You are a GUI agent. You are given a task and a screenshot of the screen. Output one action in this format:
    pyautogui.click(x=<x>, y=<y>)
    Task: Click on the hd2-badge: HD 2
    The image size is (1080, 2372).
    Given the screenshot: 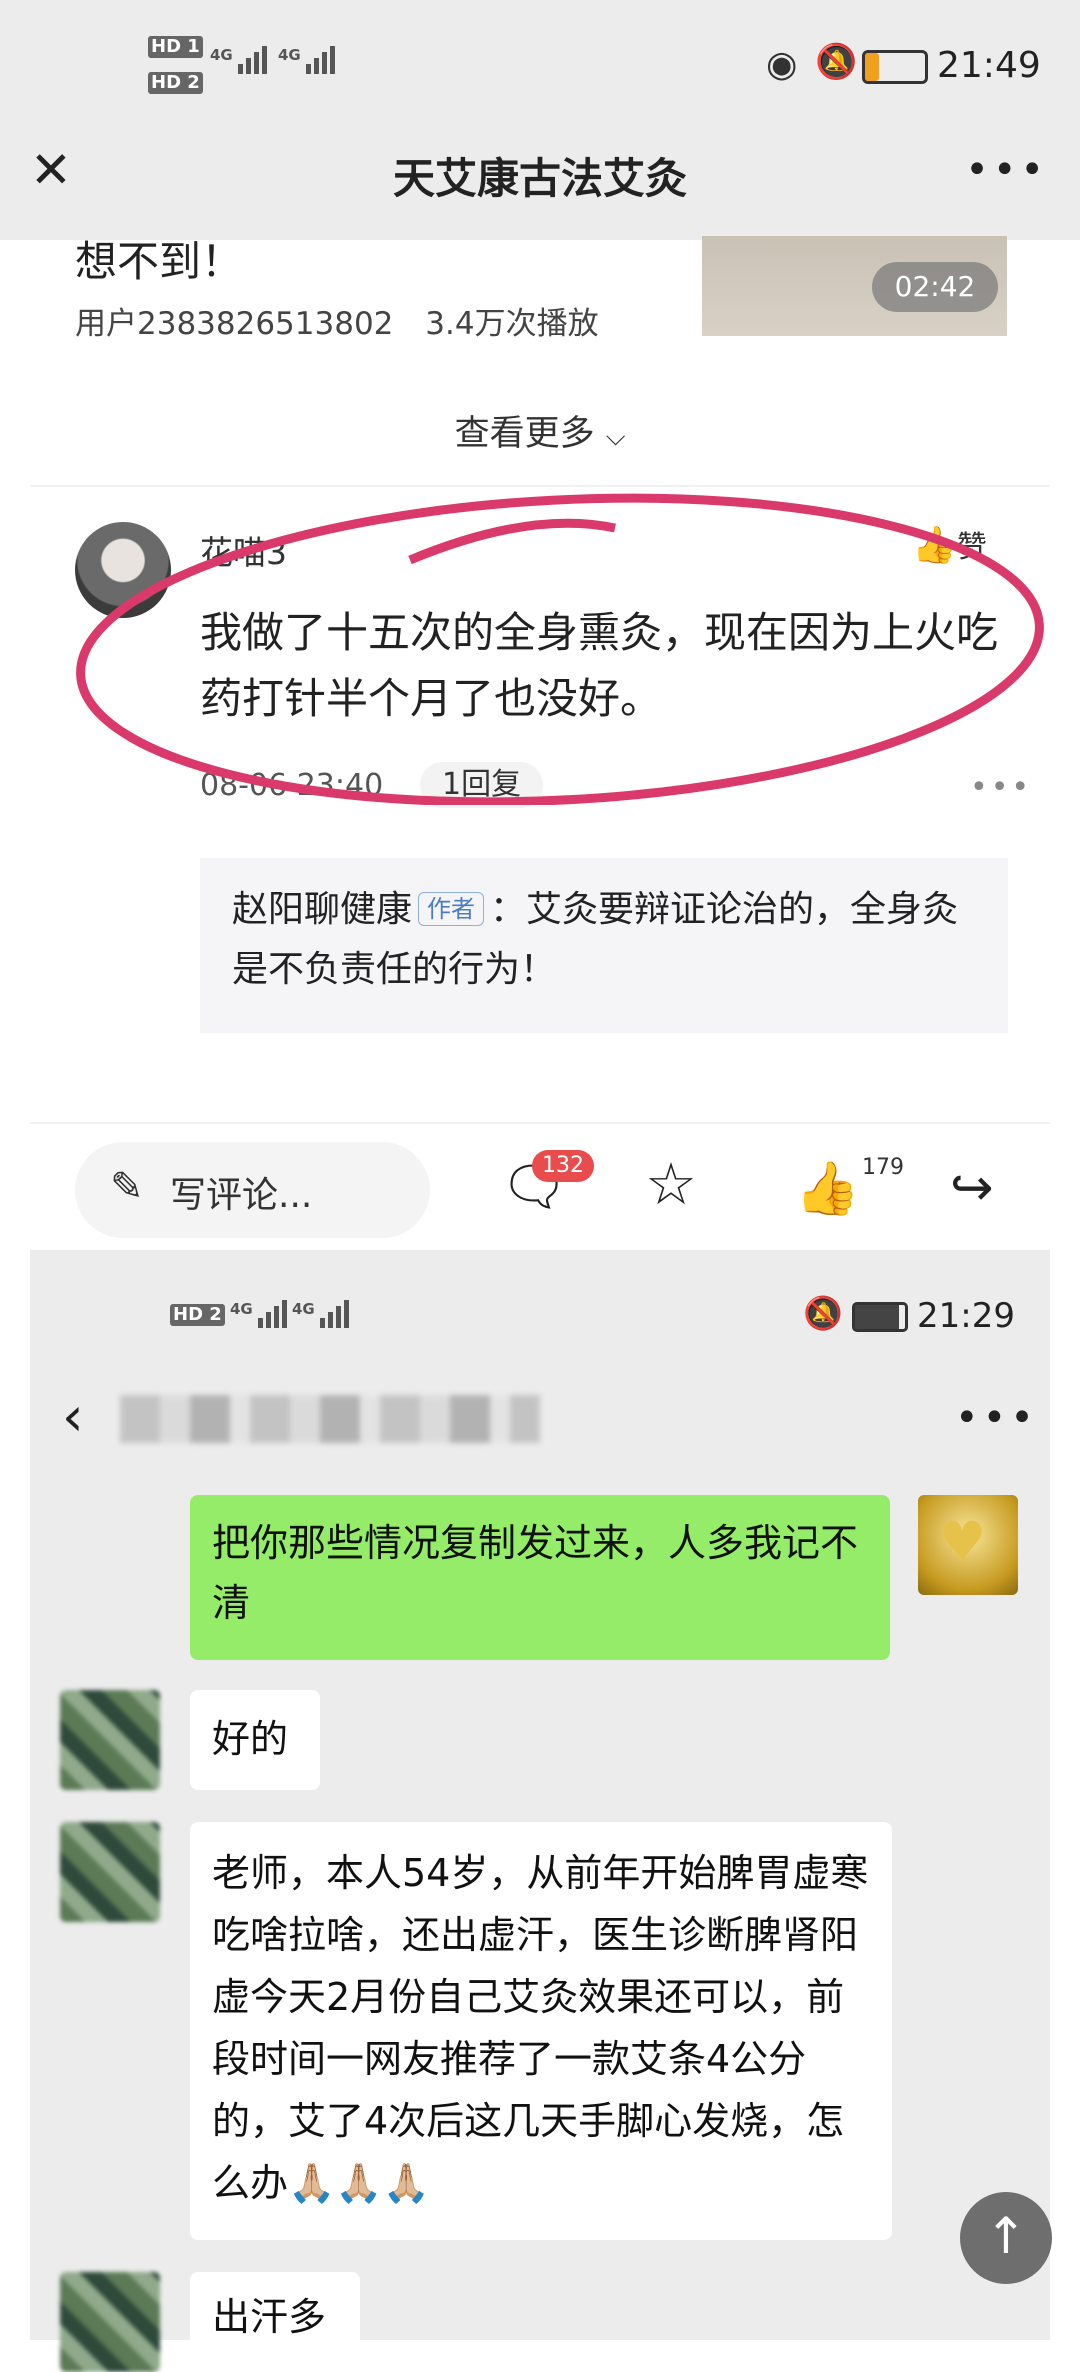 What is the action you would take?
    pyautogui.click(x=175, y=83)
    